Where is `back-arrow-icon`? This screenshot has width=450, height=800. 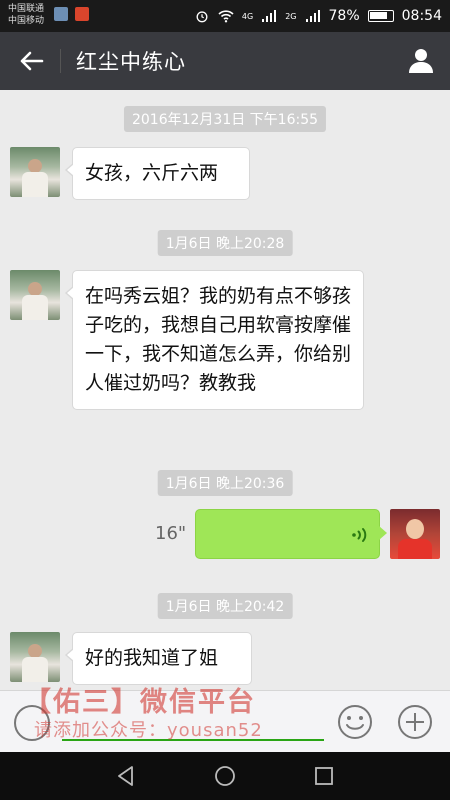 back-arrow-icon is located at coordinates (30, 61).